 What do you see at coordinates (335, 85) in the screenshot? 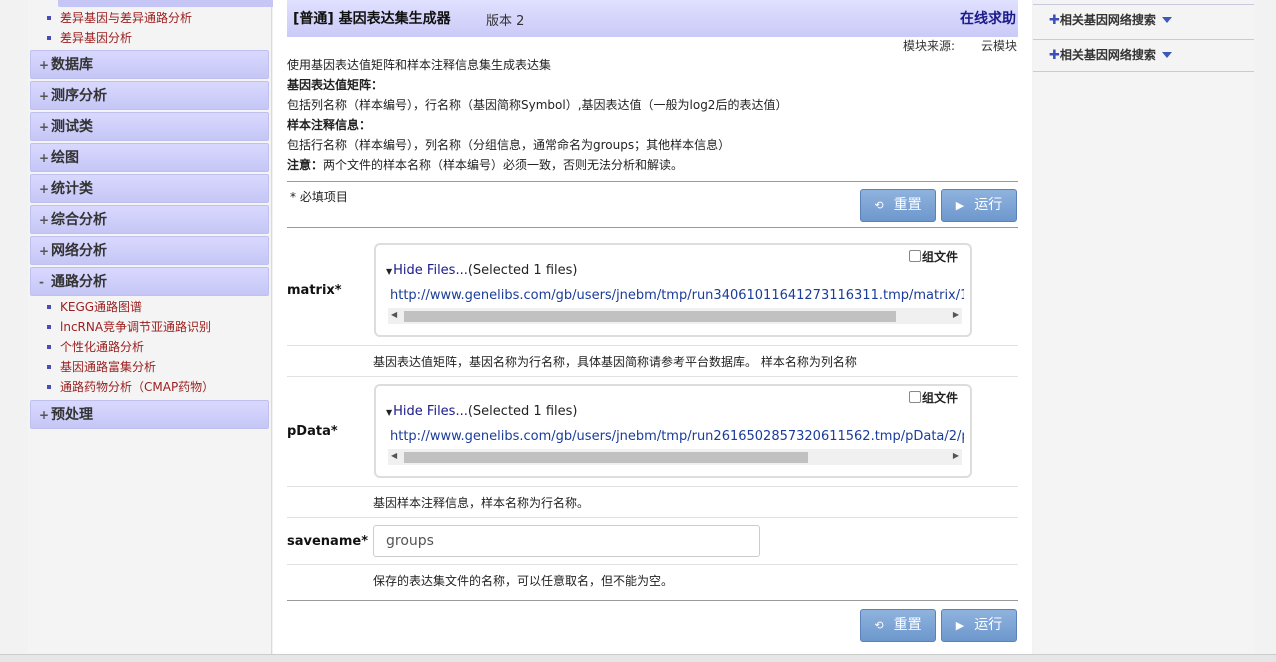
I see `desc-matrix-title: 基因表达值矩阵：` at bounding box center [335, 85].